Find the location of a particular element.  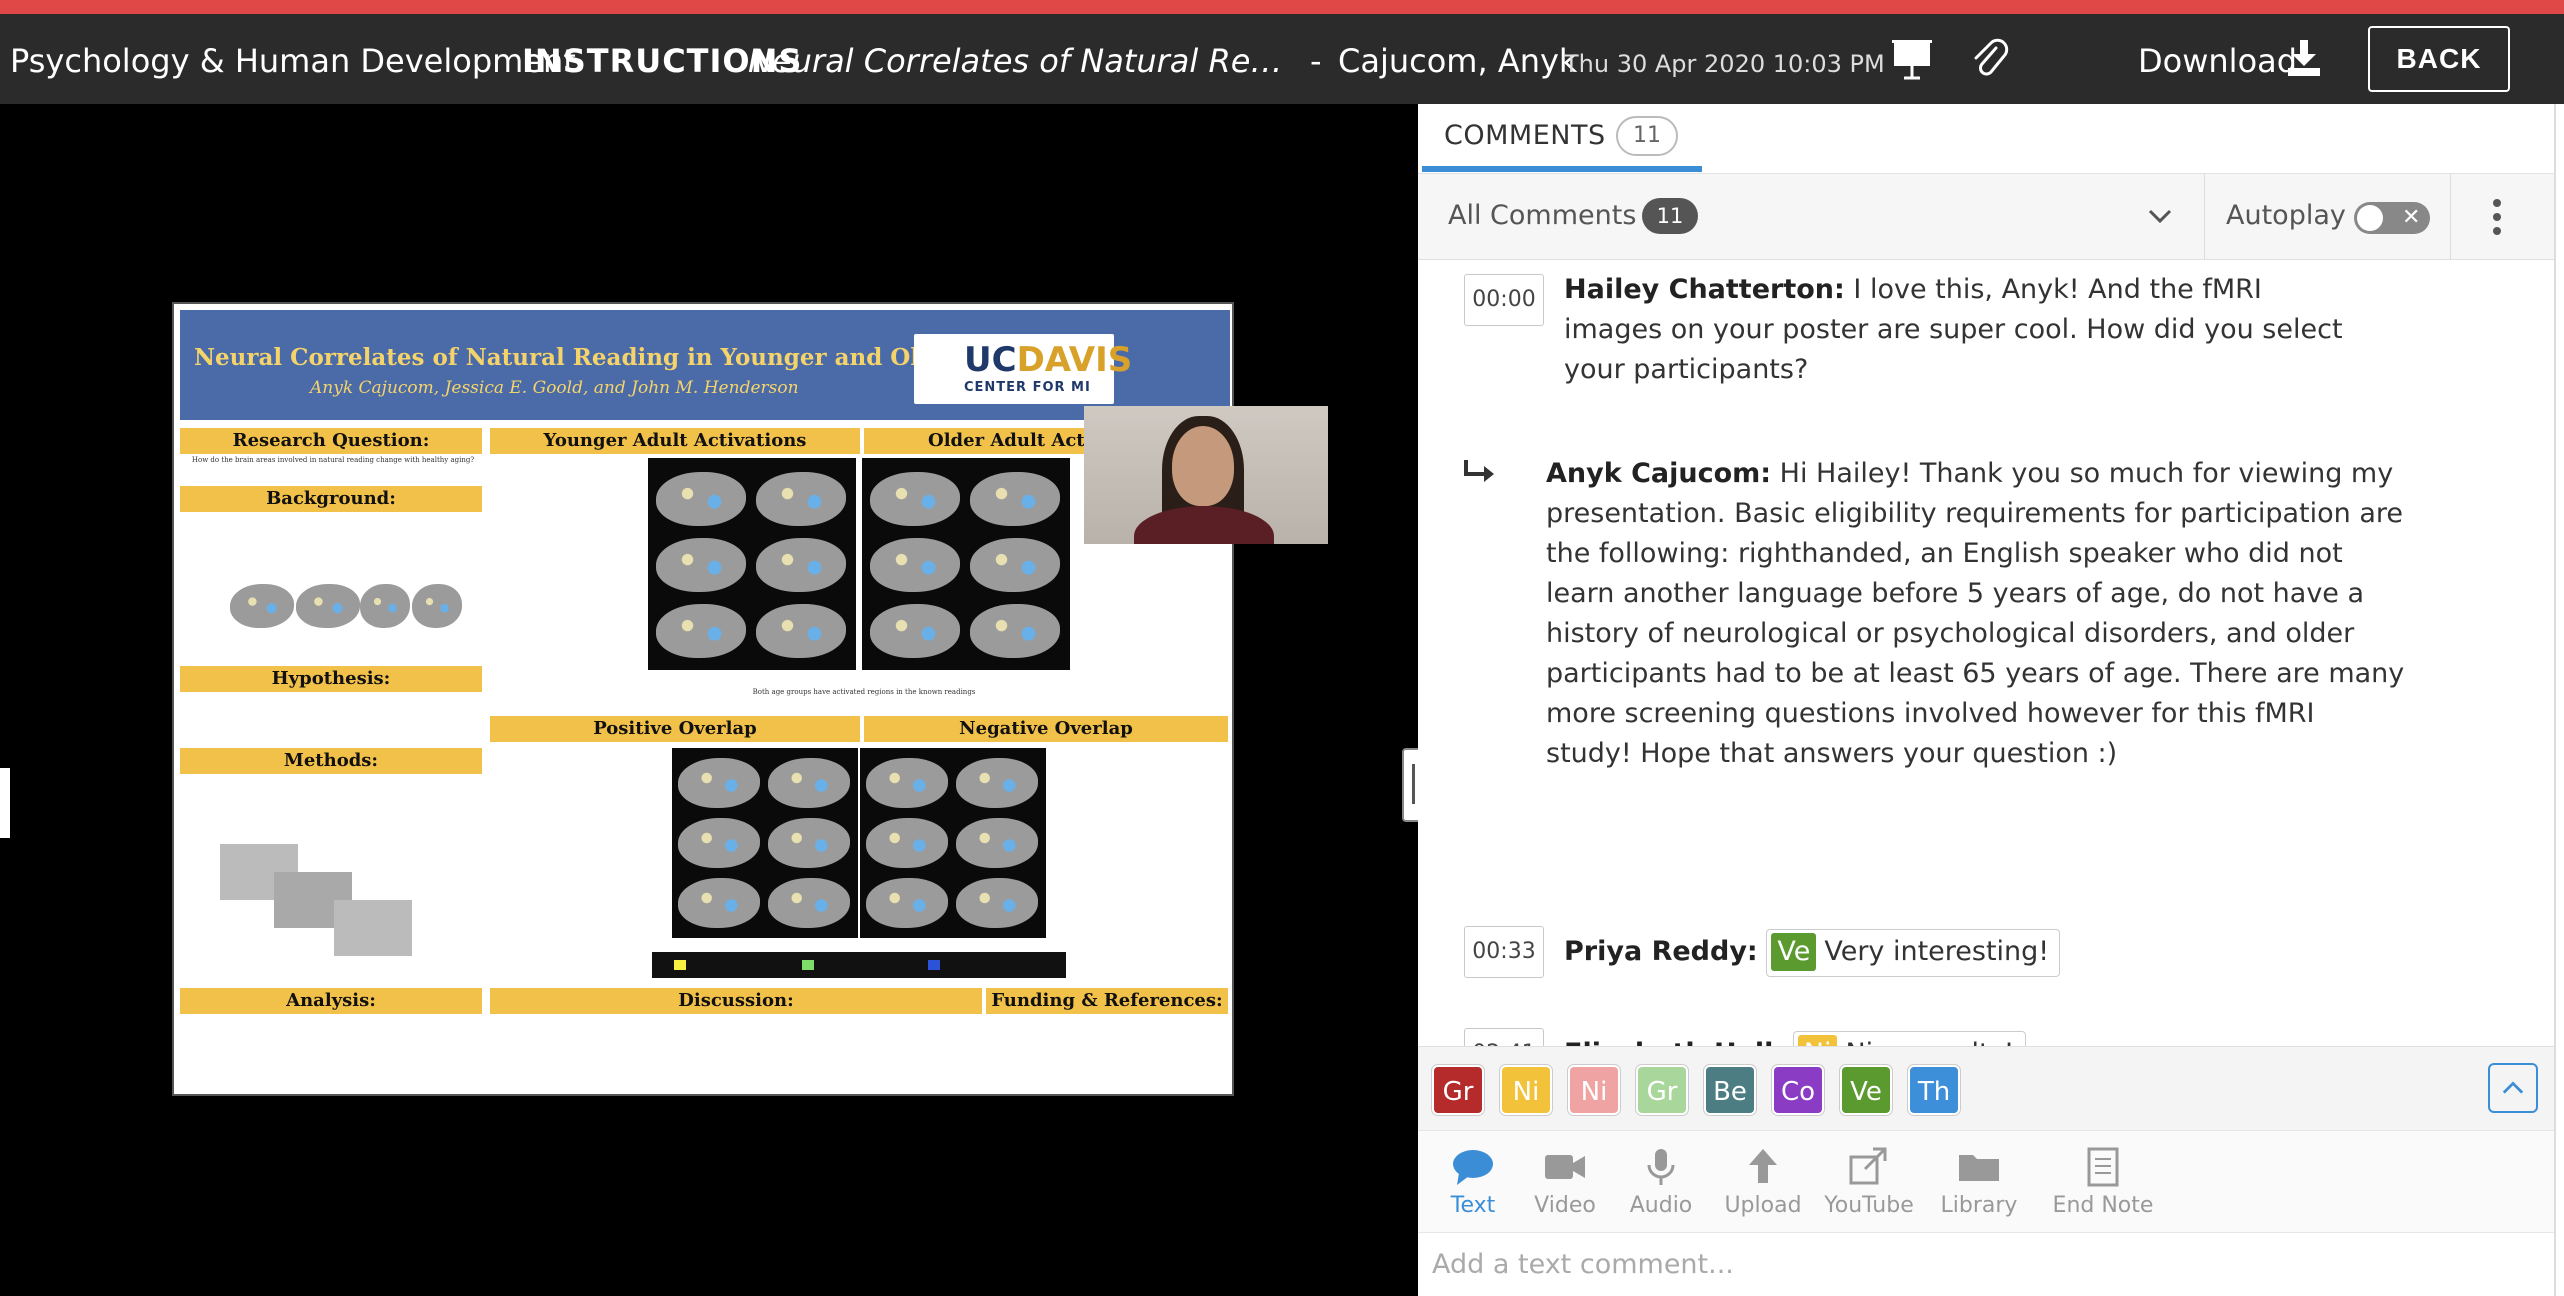

analysis-heading: Analysis: is located at coordinates (331, 1001).